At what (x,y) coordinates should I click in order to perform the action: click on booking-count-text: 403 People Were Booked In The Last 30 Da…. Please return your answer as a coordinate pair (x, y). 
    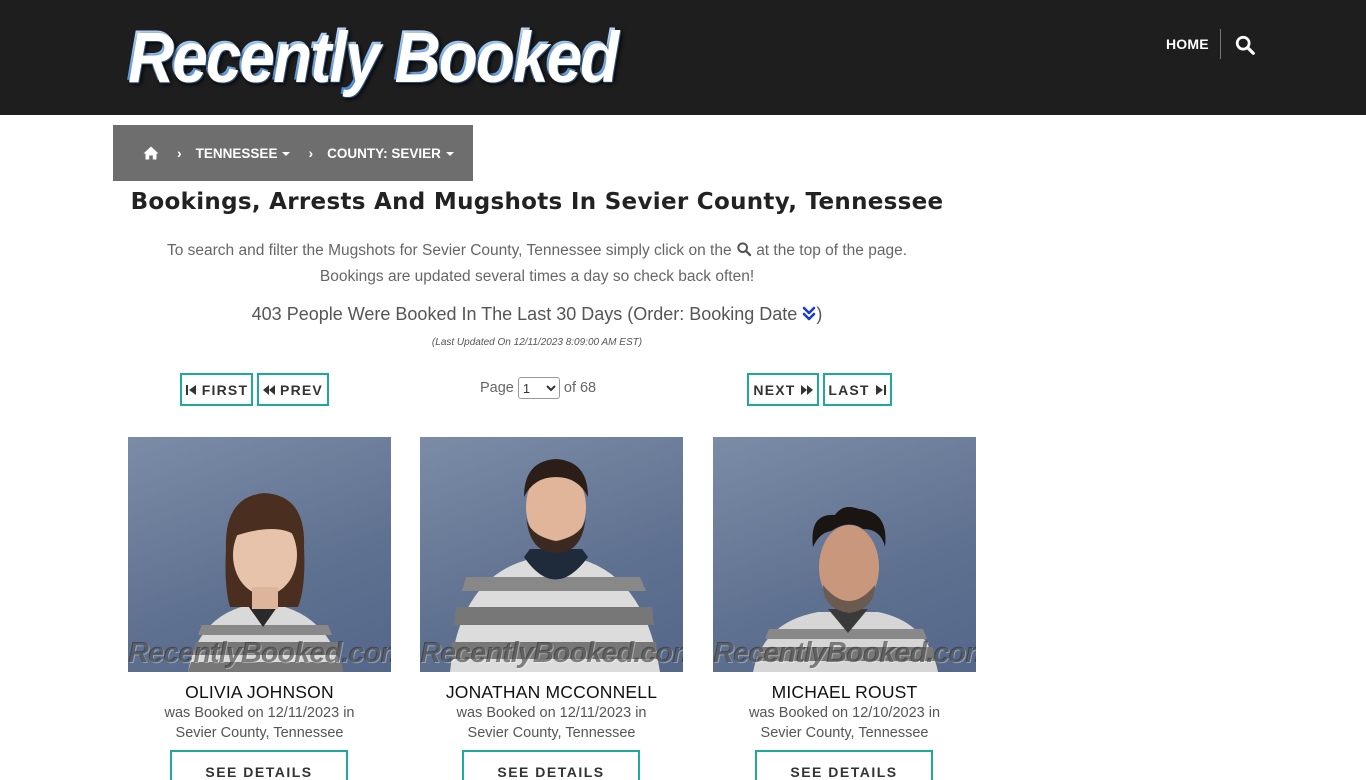
    Looking at the image, I should click on (524, 314).